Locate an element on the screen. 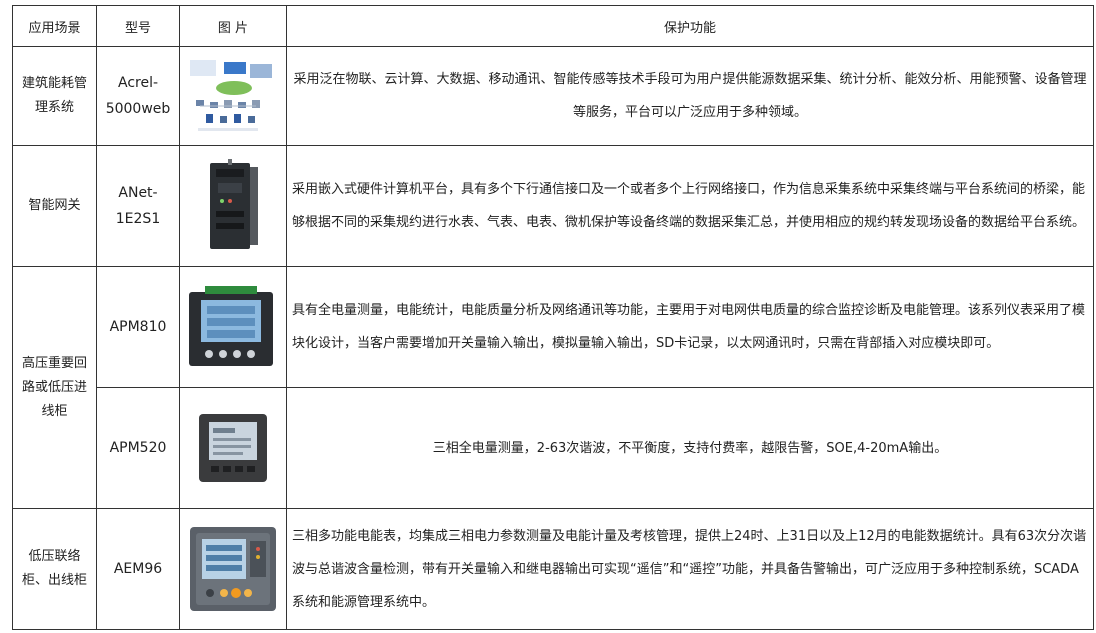 The height and width of the screenshot is (633, 1096). model-cell: AEM96 is located at coordinates (138, 569).